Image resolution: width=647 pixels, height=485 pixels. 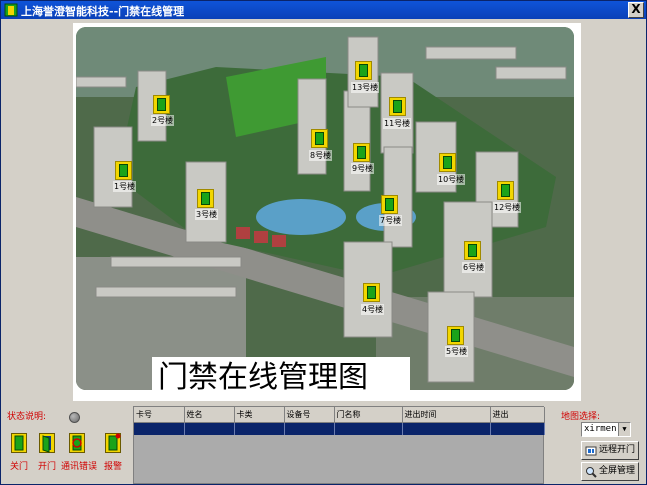 I want to click on column-header-door-name: 门名称, so click(x=368, y=415).